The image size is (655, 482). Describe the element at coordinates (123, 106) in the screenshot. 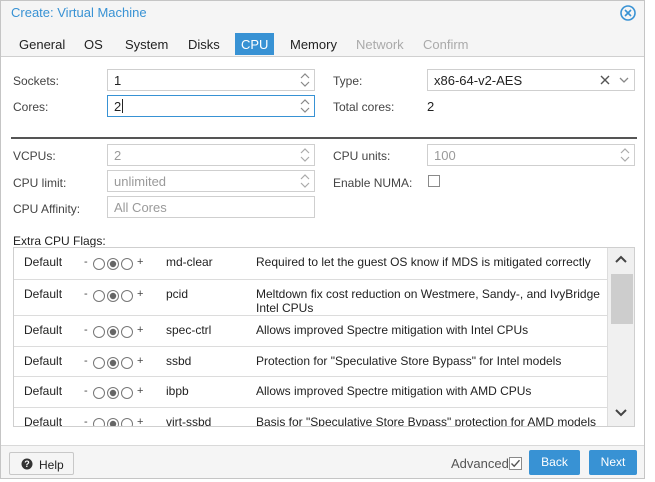

I see `text-caret` at that location.